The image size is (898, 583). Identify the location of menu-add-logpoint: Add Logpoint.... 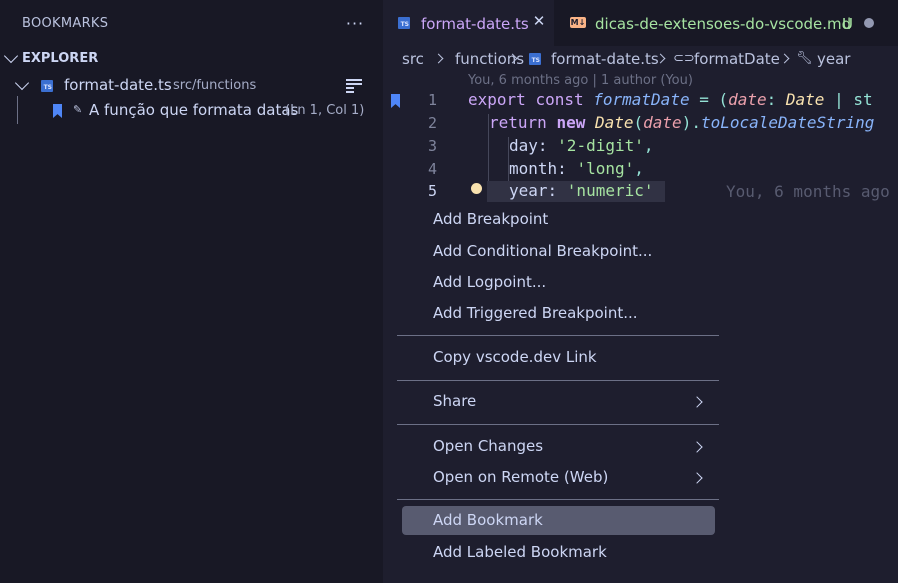
(558, 282).